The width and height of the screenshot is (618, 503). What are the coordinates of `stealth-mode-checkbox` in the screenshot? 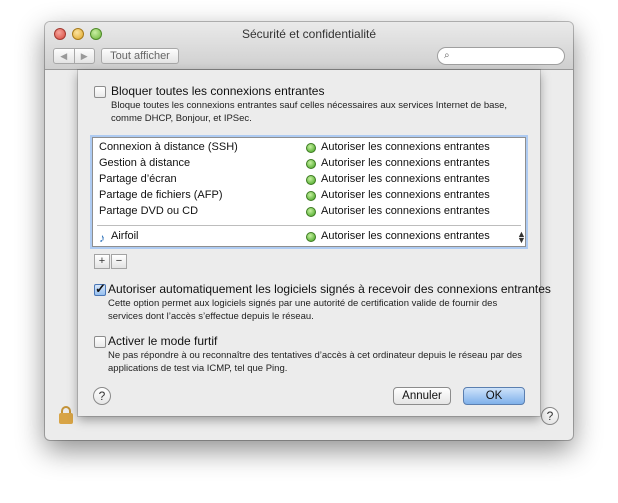 It's located at (100, 342).